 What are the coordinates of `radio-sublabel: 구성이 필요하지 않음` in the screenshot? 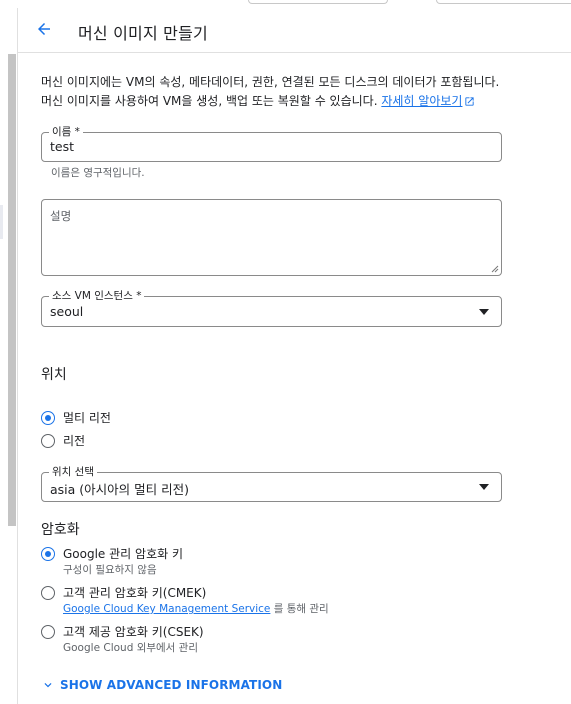 It's located at (110, 570).